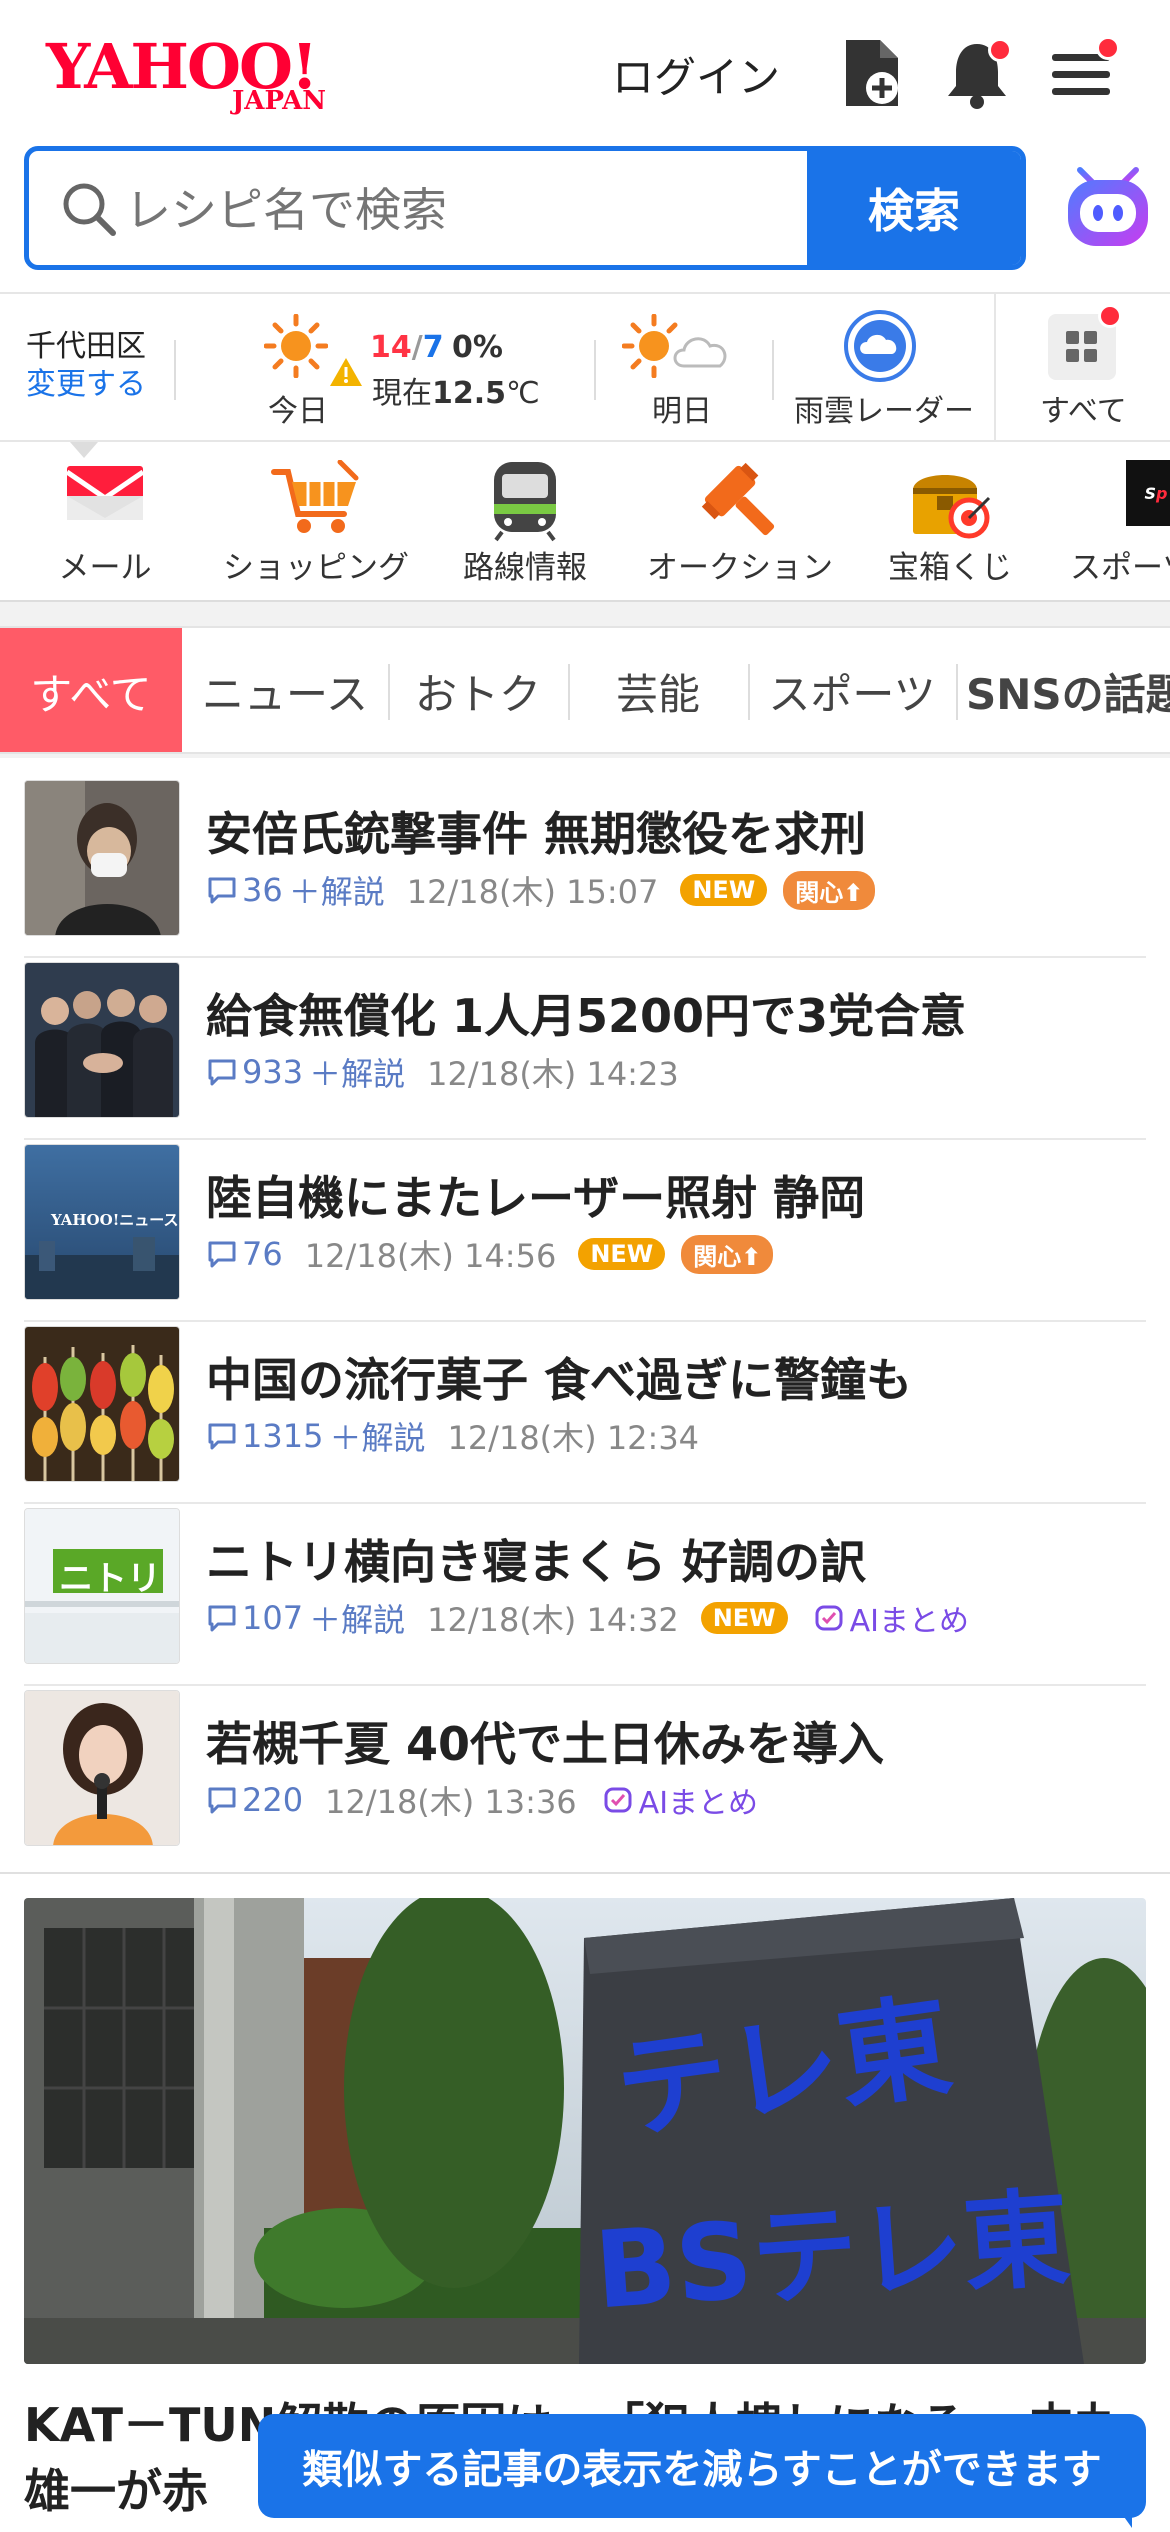  I want to click on news-thumbnail: YAHOO!ニュース, so click(102, 1222).